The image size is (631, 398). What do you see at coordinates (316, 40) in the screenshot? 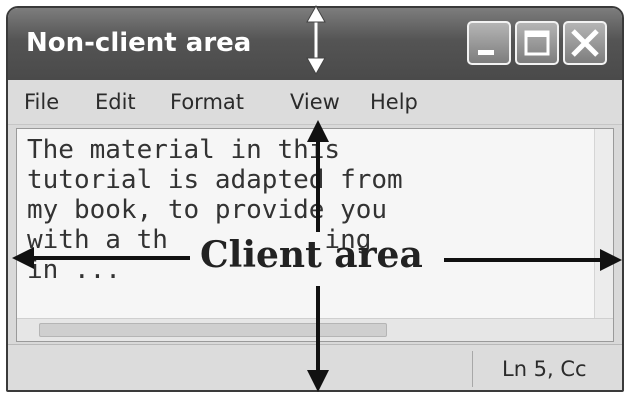
I see `nonclient-double-arrow` at bounding box center [316, 40].